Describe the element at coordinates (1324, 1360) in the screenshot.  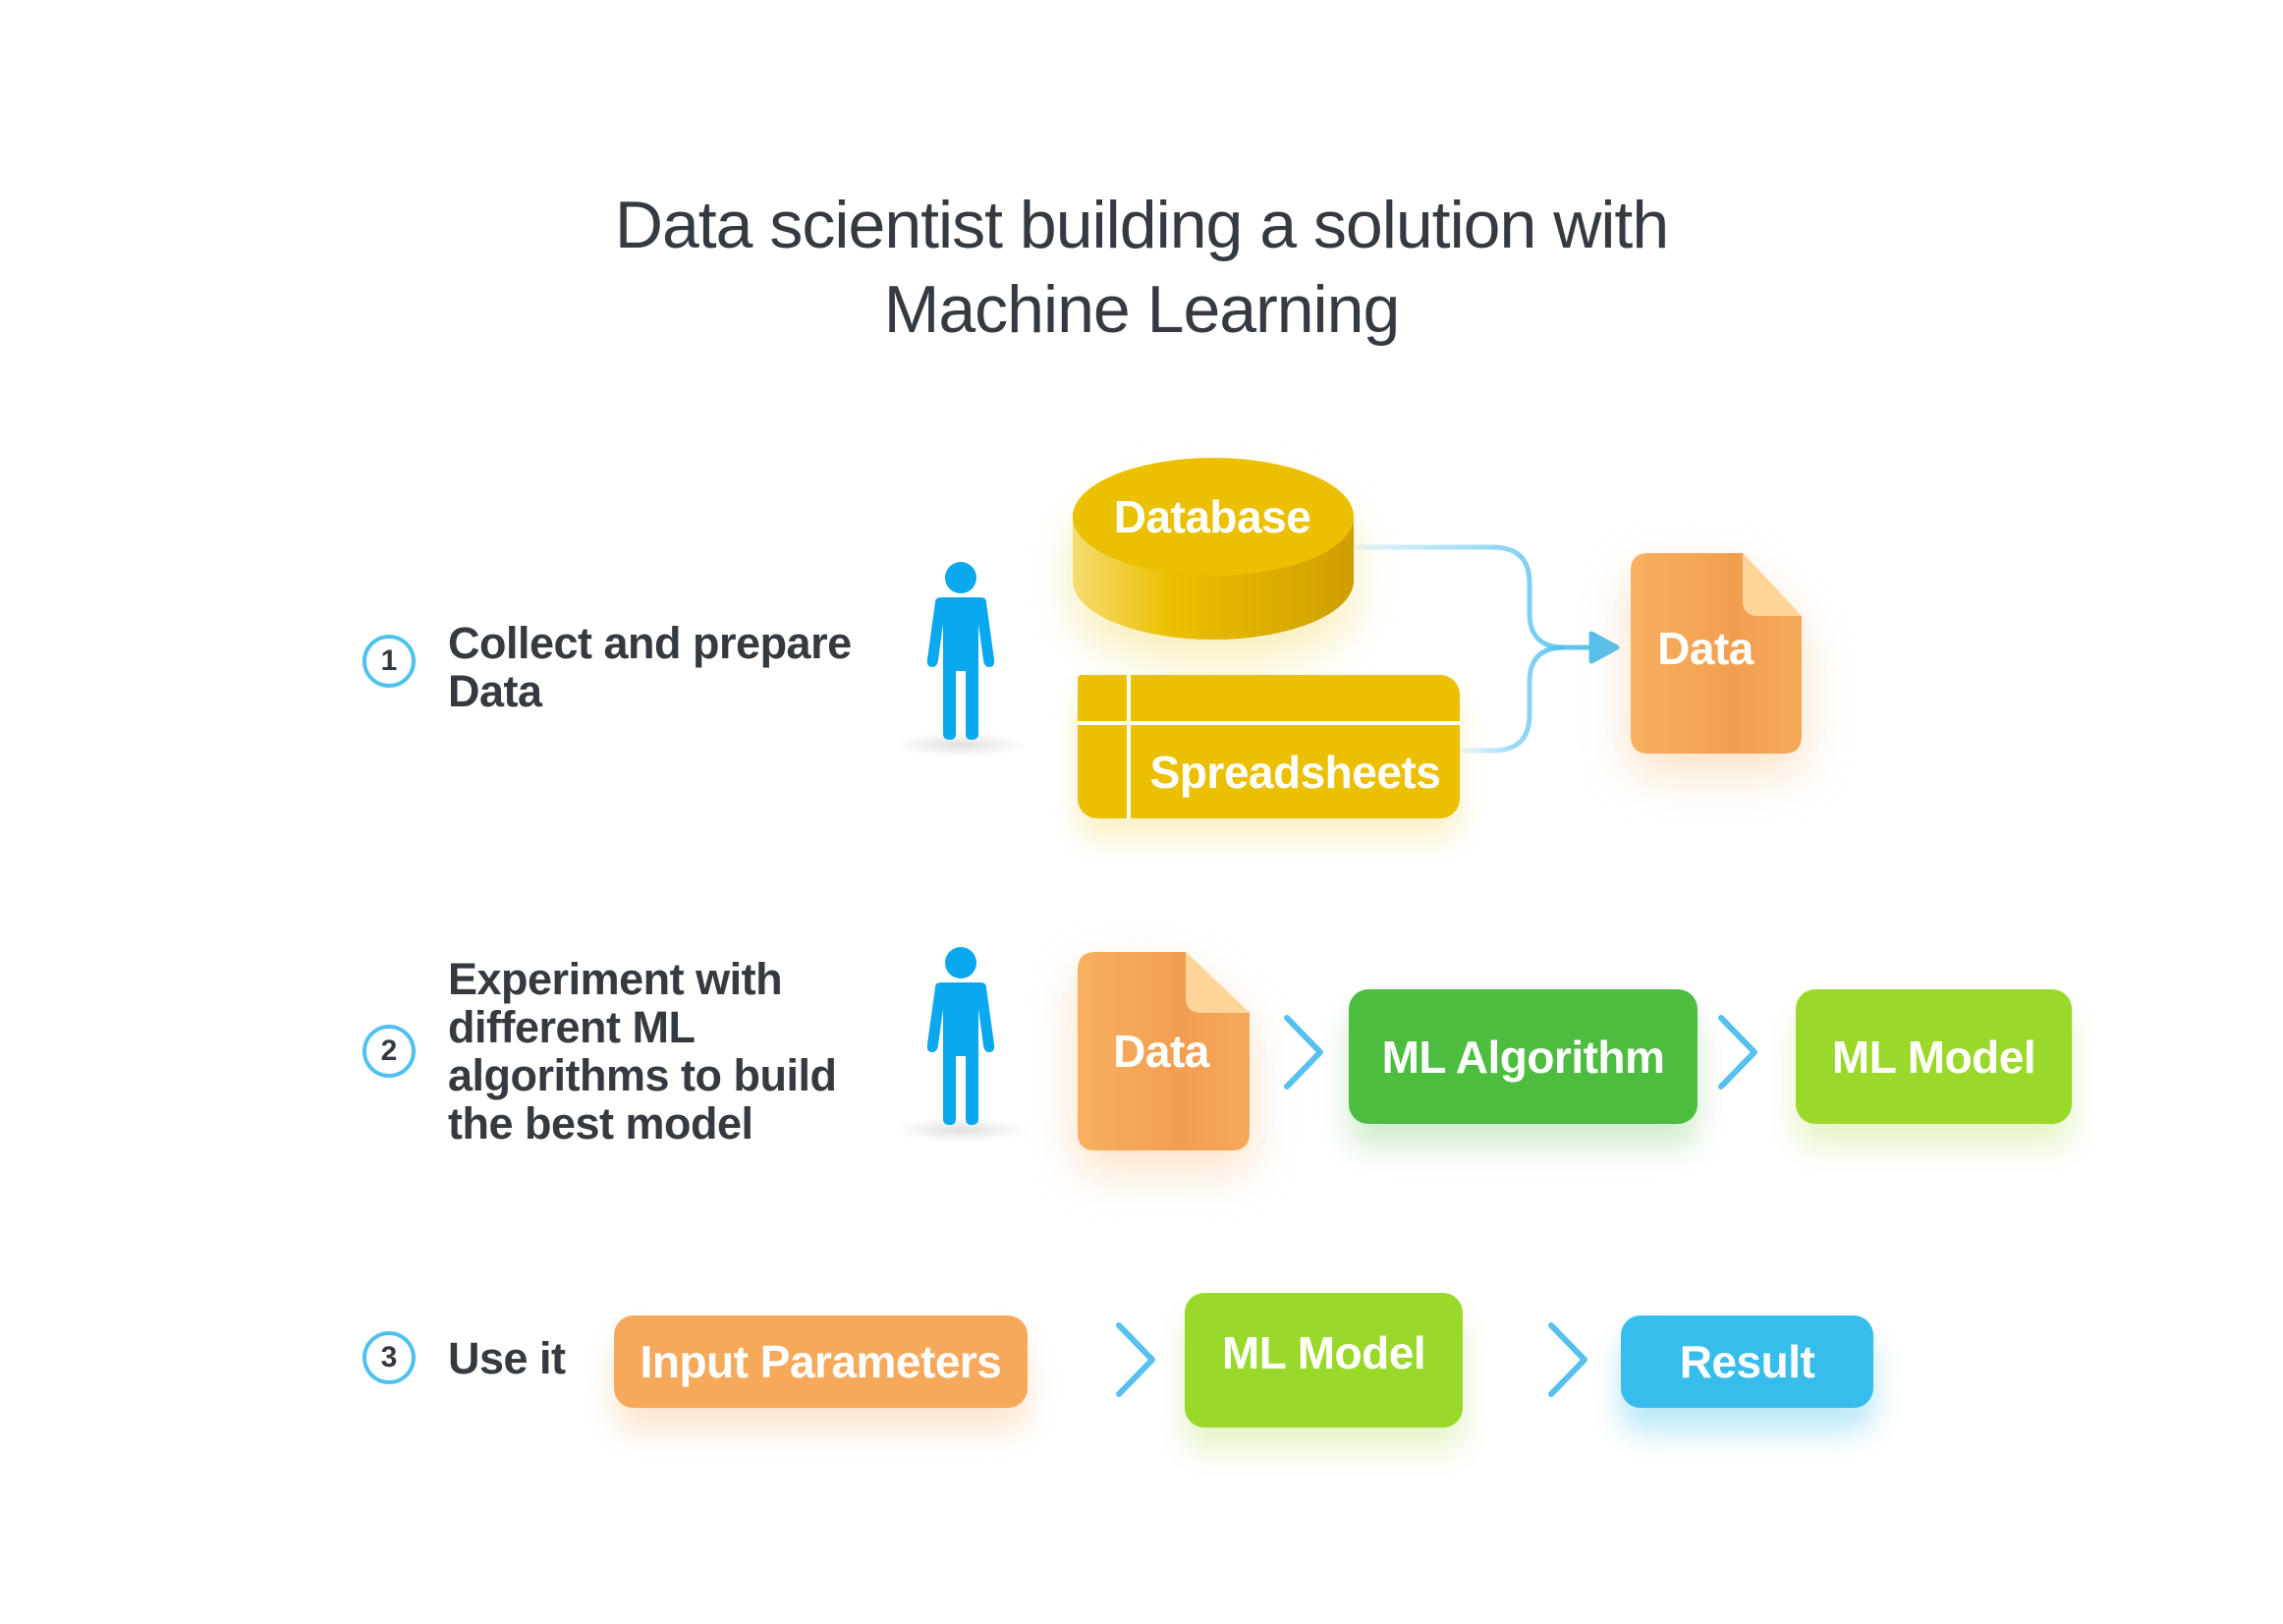
I see `ml-model-node: ML Model` at that location.